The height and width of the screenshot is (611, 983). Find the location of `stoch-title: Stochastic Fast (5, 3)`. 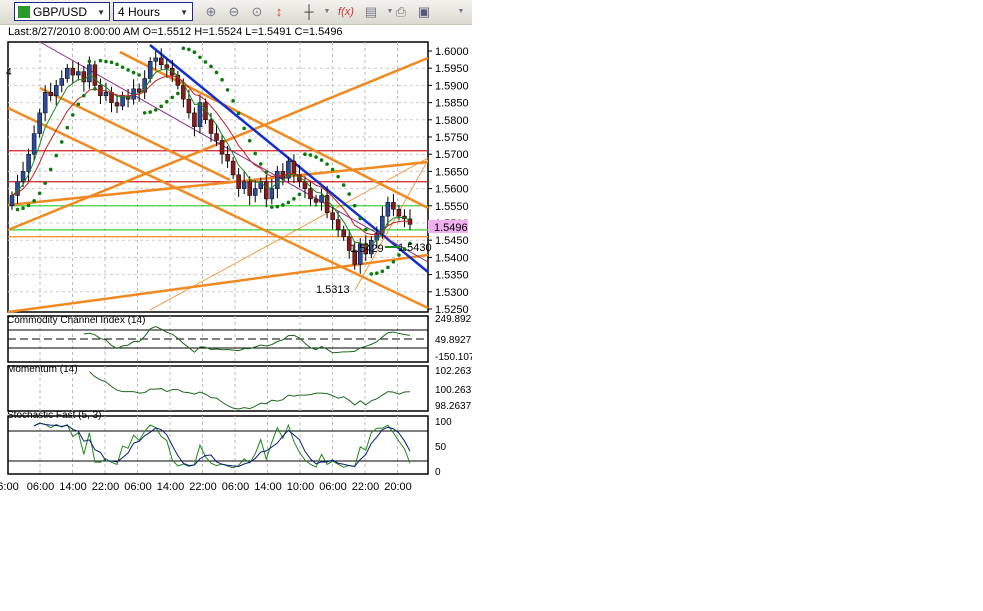

stoch-title: Stochastic Fast (5, 3) is located at coordinates (54, 415).